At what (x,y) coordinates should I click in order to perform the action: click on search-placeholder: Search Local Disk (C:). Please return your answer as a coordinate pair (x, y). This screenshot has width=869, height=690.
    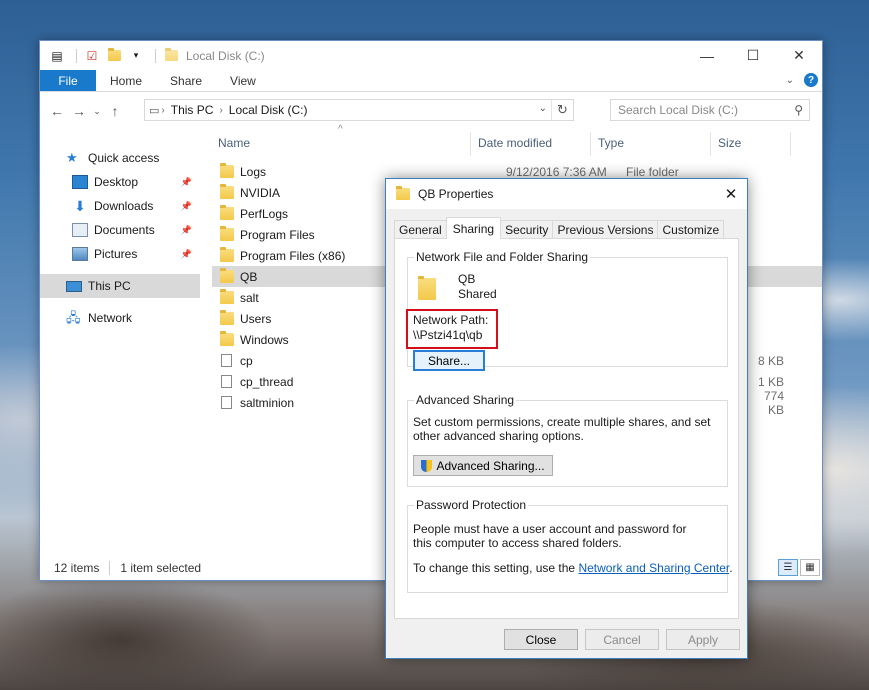
    Looking at the image, I should click on (678, 110).